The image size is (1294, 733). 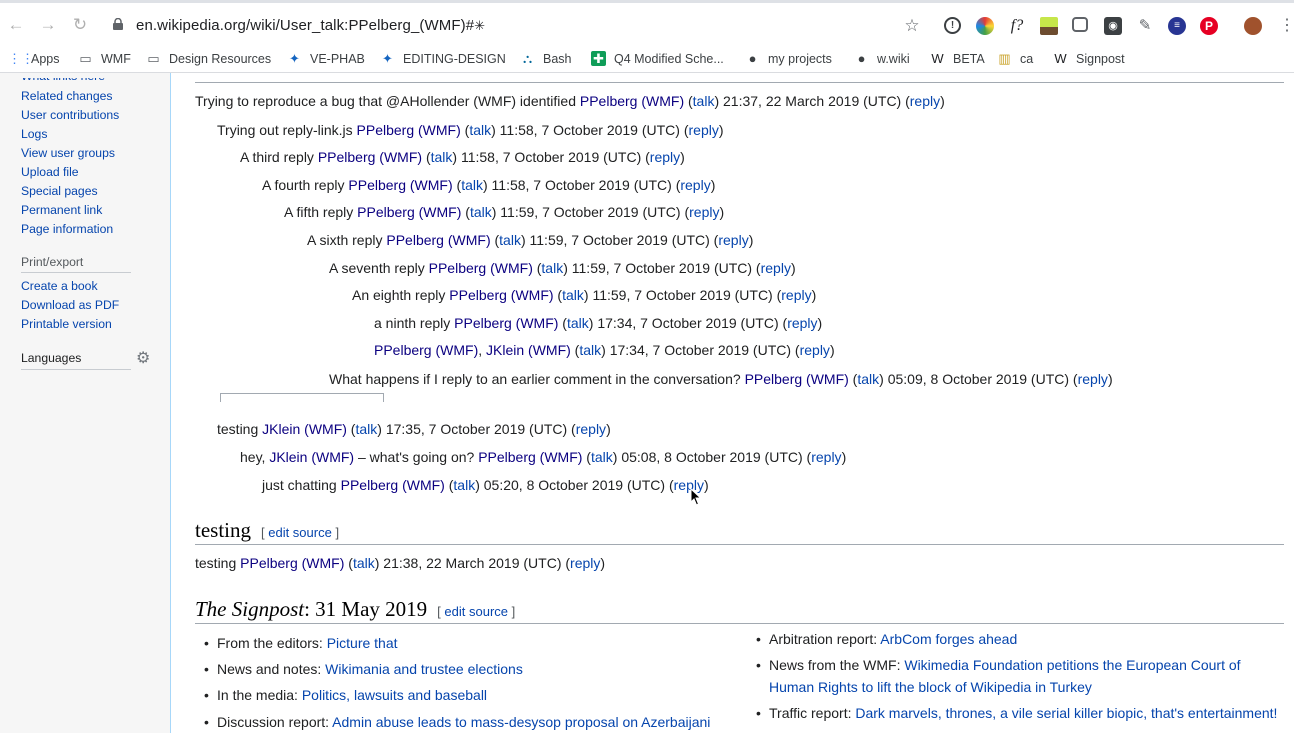 I want to click on sidebar-link-upload-file: Upload file, so click(x=50, y=172).